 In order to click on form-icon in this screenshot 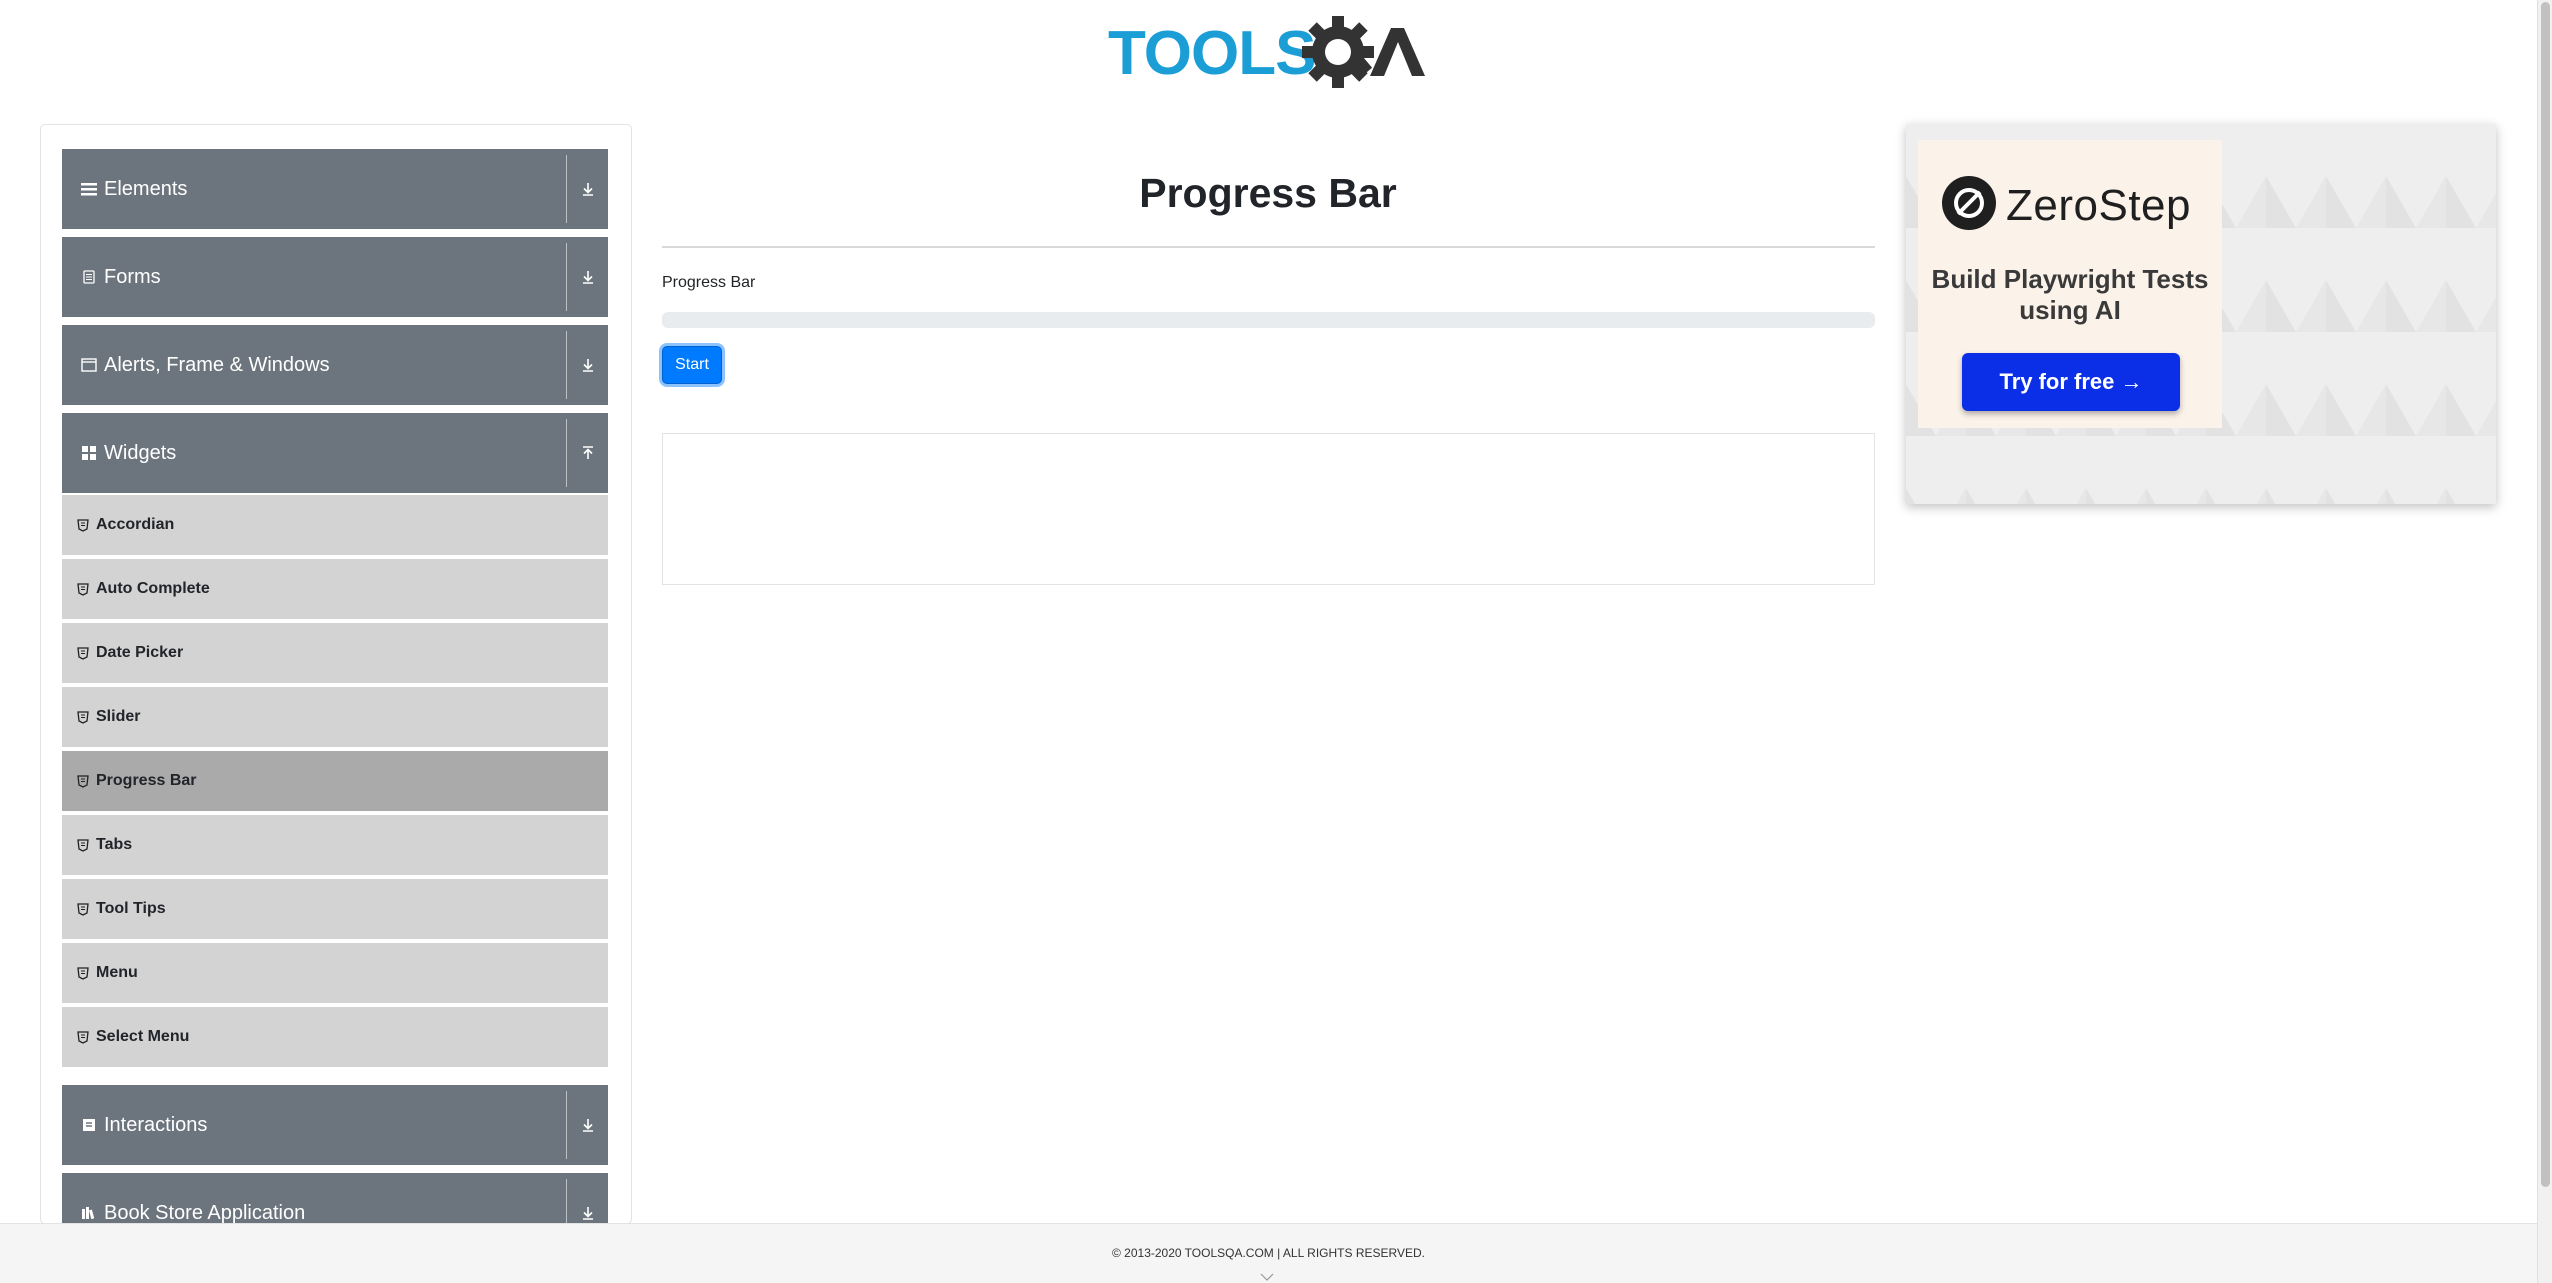, I will do `click(89, 277)`.